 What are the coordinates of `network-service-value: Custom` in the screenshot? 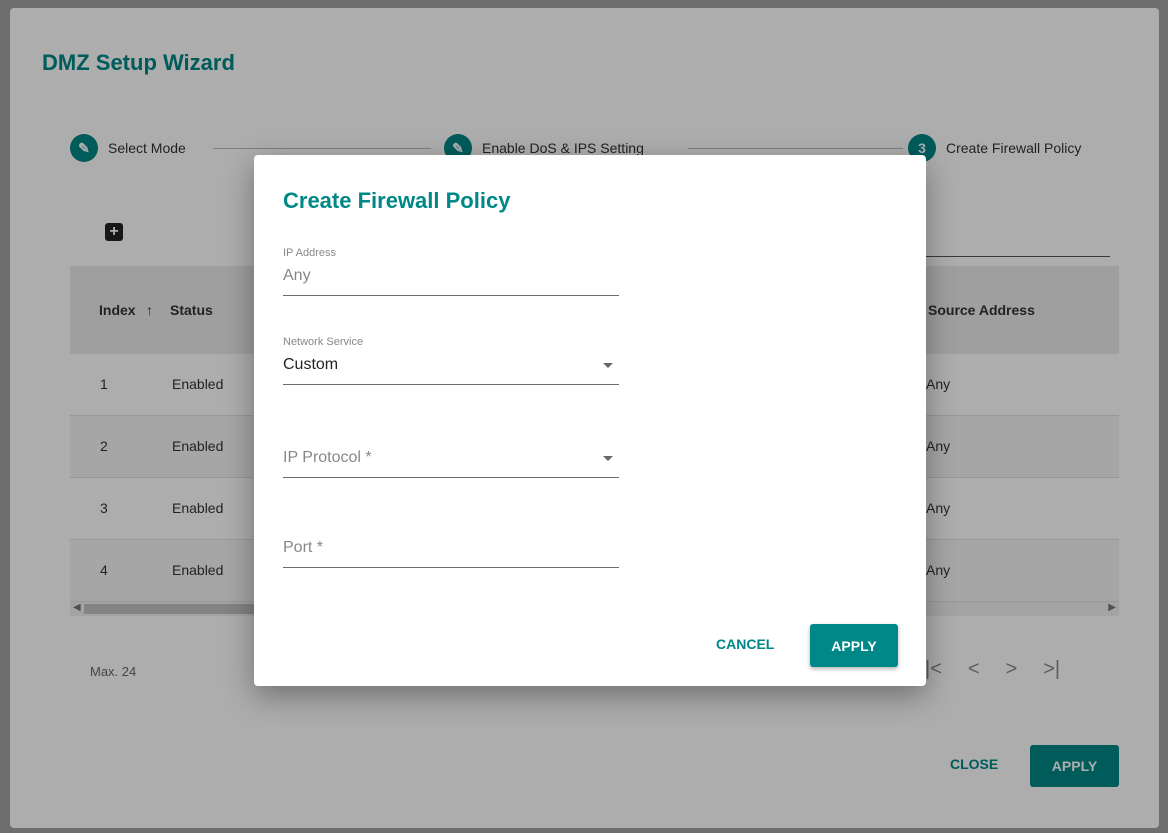 It's located at (311, 364).